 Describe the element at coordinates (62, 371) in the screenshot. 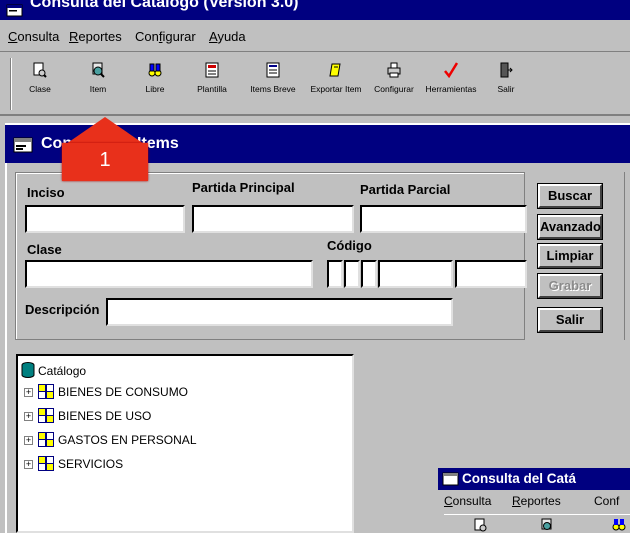

I see `tree-root-label: Catálogo` at that location.